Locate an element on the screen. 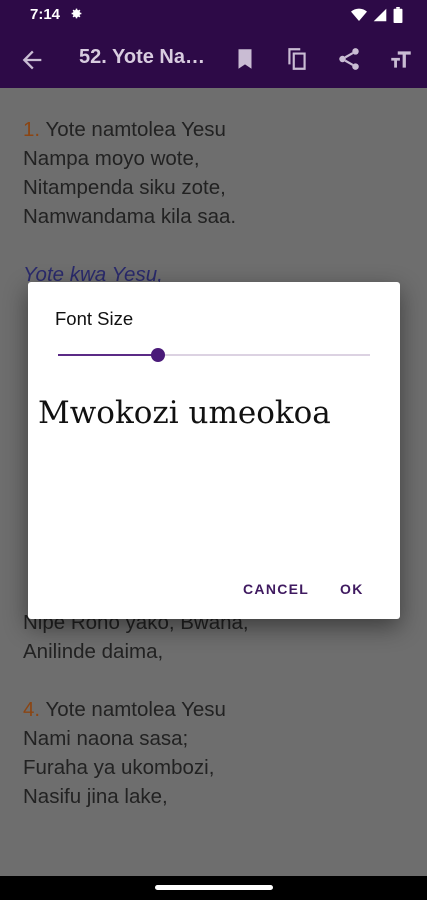 The width and height of the screenshot is (427, 900). slider-fill is located at coordinates (108, 355).